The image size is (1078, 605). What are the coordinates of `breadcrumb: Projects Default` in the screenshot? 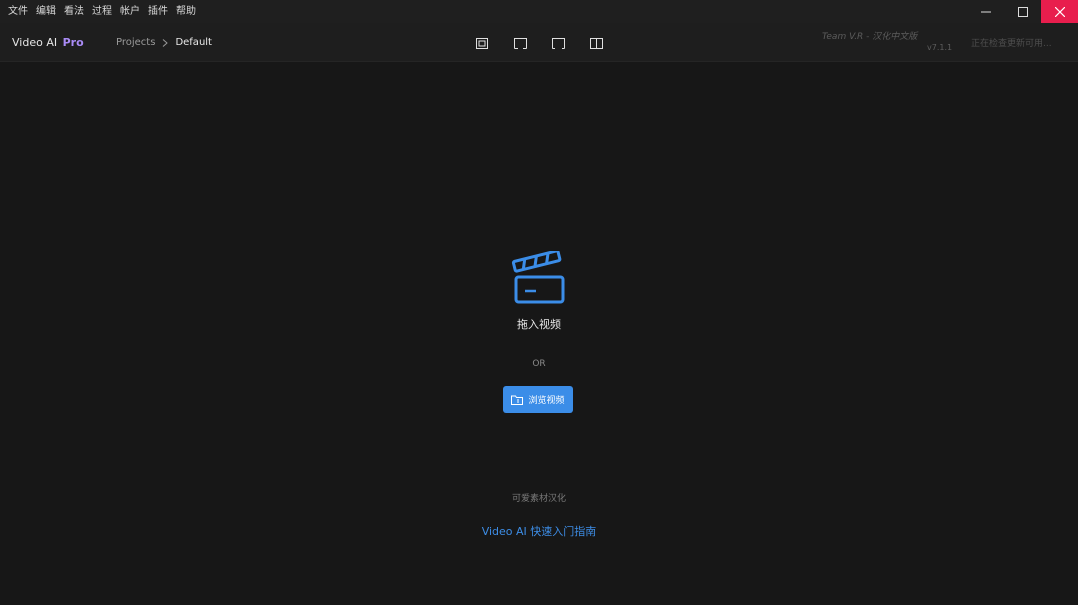 It's located at (164, 42).